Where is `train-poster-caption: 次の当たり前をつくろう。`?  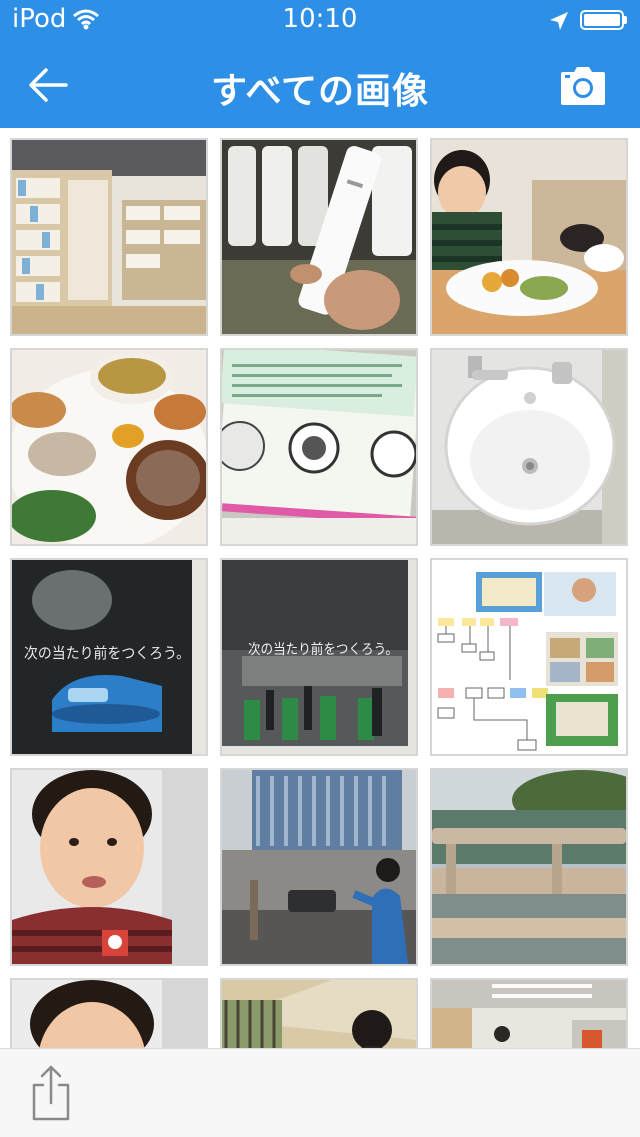
train-poster-caption: 次の当たり前をつくろう。 is located at coordinates (107, 653).